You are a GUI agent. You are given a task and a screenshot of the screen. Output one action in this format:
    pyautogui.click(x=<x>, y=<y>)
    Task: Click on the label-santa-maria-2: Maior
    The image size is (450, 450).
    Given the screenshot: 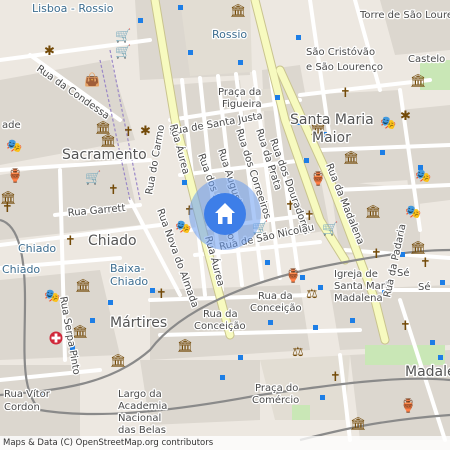 What is the action you would take?
    pyautogui.click(x=331, y=138)
    